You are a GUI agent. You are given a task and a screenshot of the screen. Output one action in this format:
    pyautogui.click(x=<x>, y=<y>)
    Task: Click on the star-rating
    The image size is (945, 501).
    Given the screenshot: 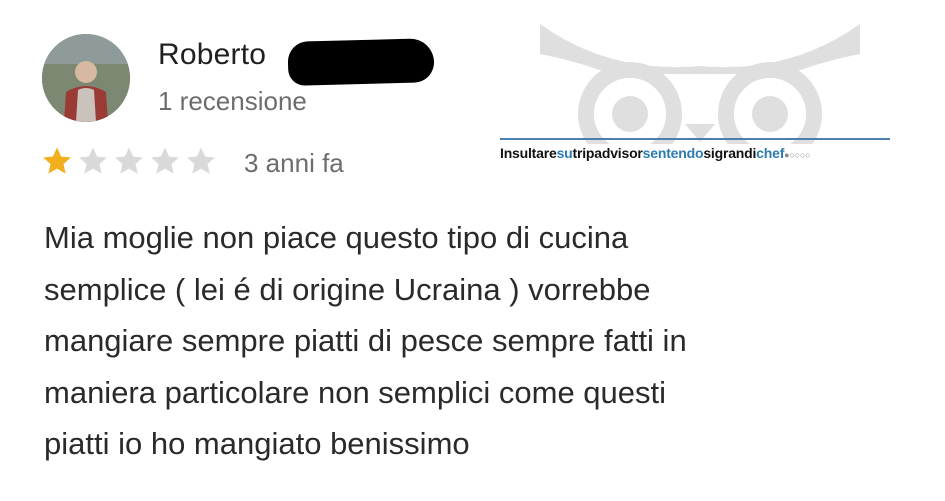 What is the action you would take?
    pyautogui.click(x=129, y=161)
    